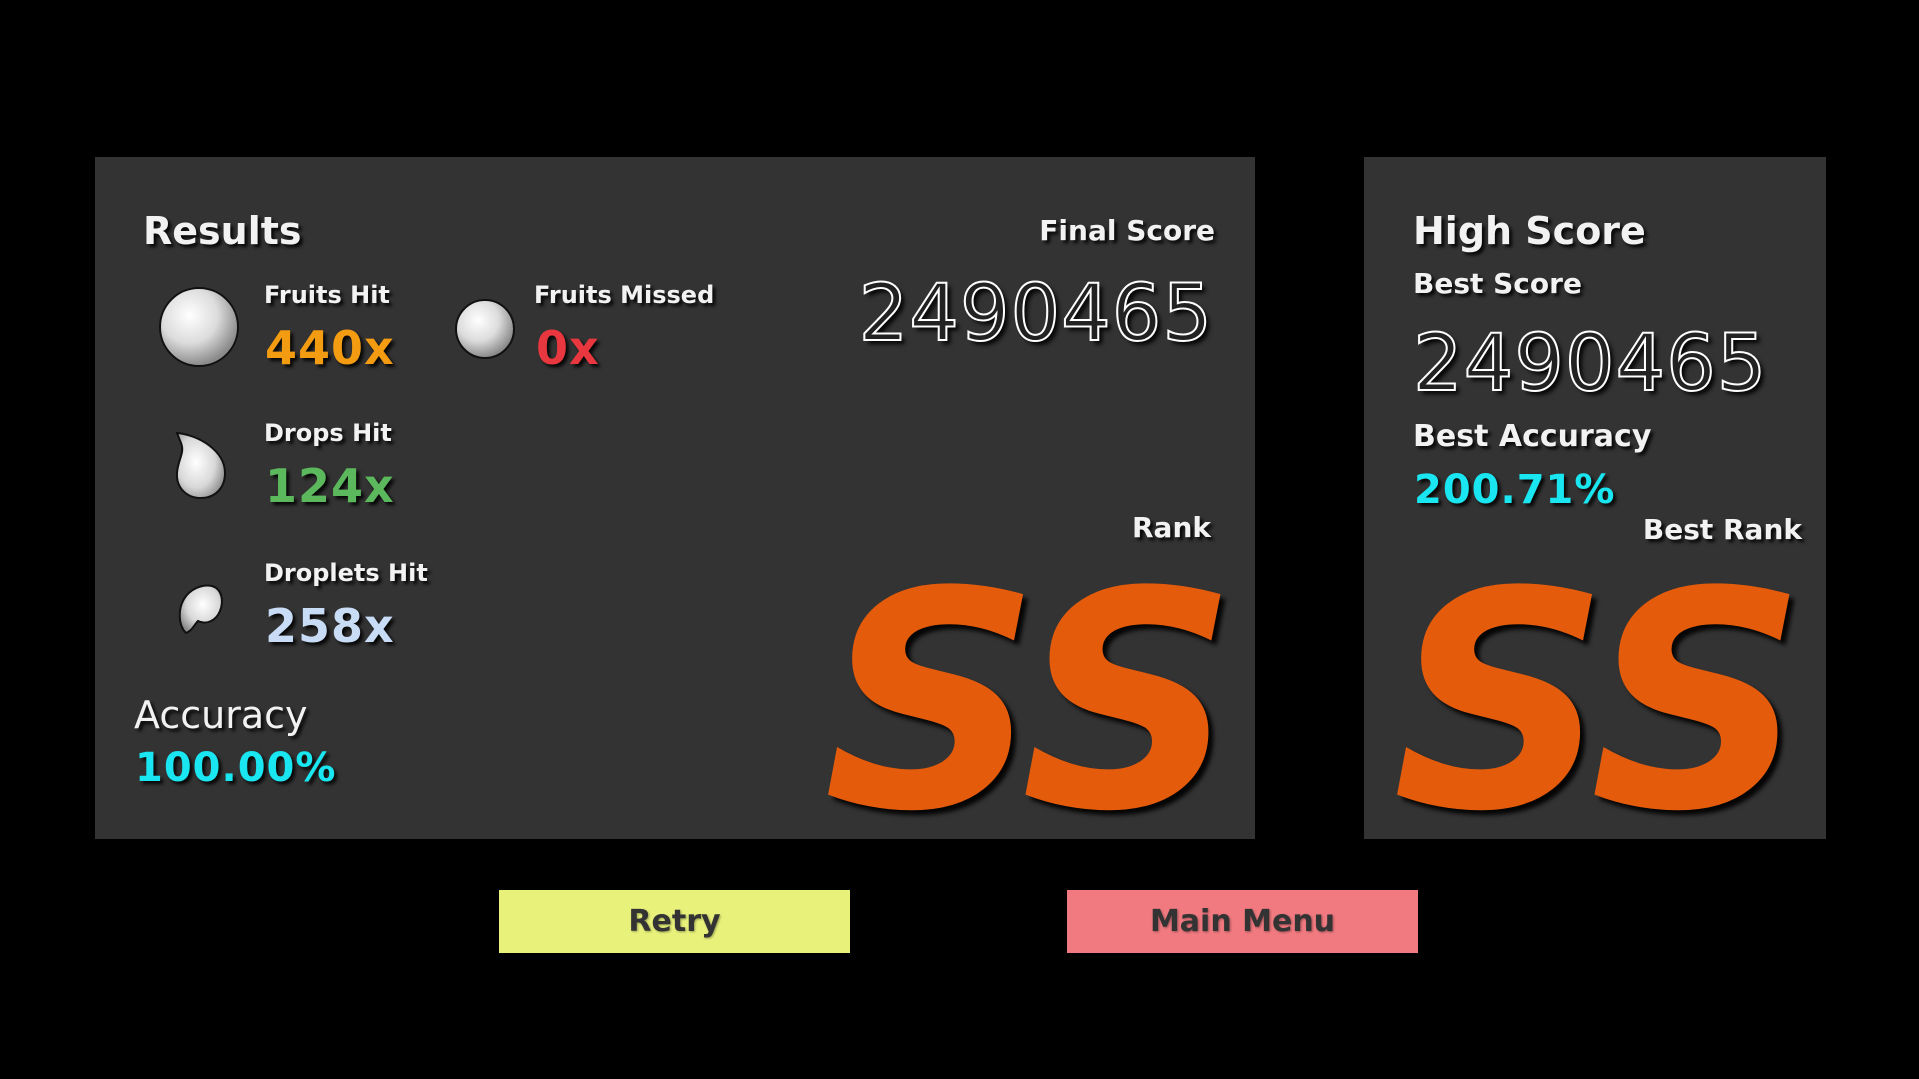 The height and width of the screenshot is (1079, 1919). What do you see at coordinates (1515, 490) in the screenshot?
I see `best-accuracy-value: 200.71%` at bounding box center [1515, 490].